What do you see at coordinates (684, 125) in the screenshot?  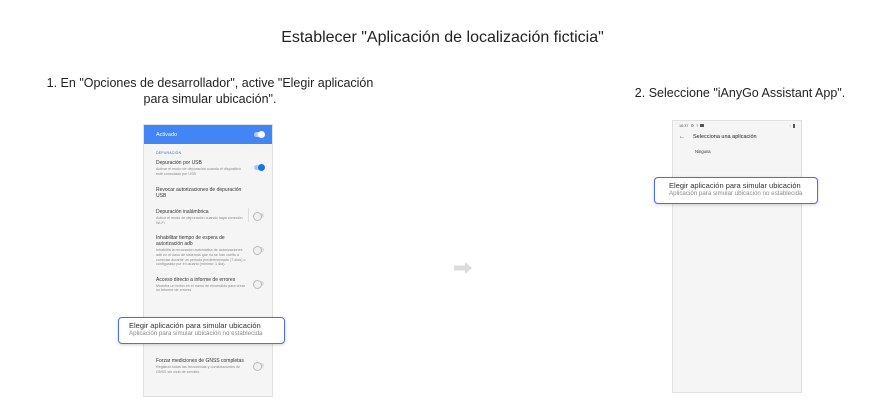 I see `status-time: 16:37` at bounding box center [684, 125].